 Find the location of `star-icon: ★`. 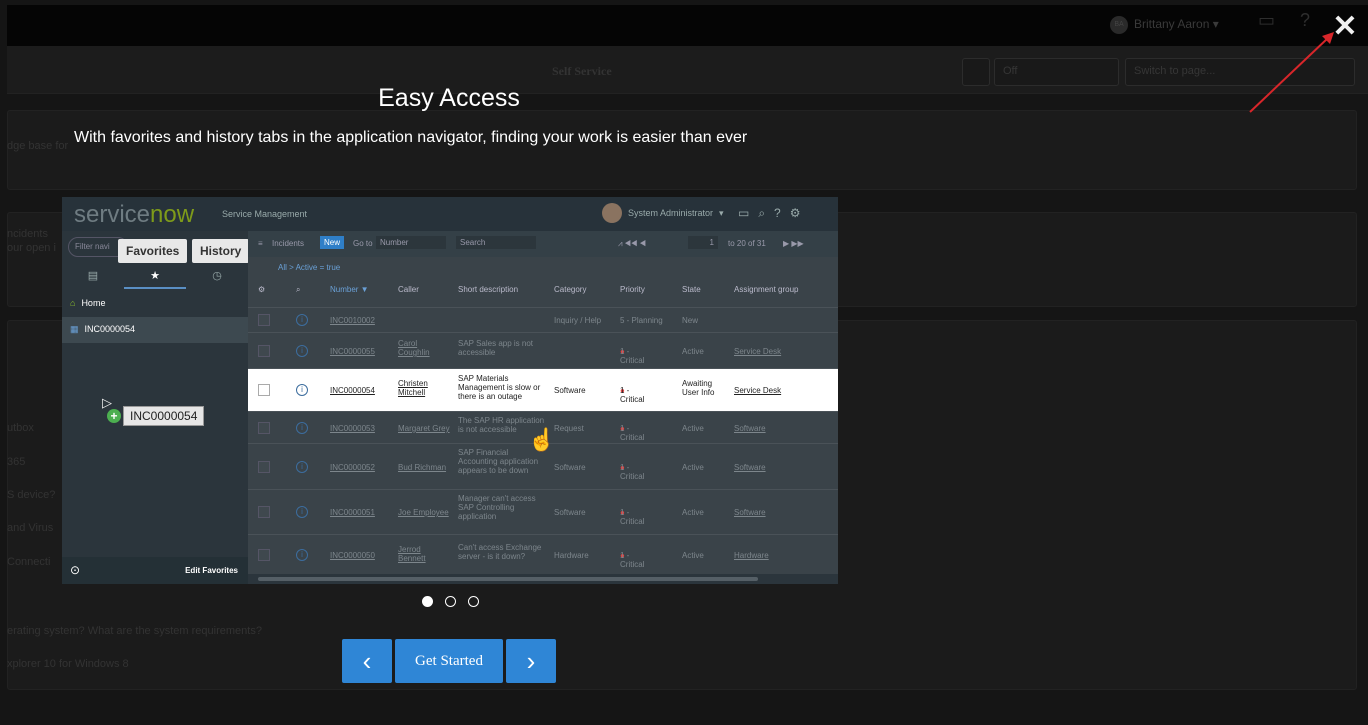

star-icon: ★ is located at coordinates (155, 277).